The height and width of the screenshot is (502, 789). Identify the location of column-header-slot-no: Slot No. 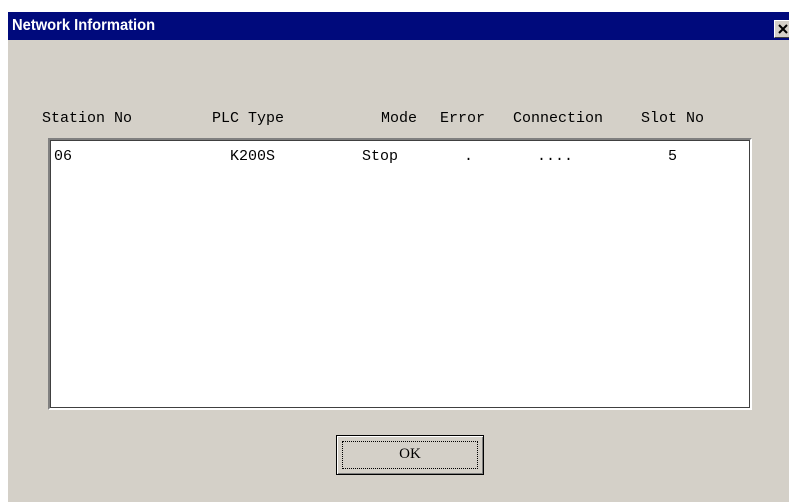
(673, 118).